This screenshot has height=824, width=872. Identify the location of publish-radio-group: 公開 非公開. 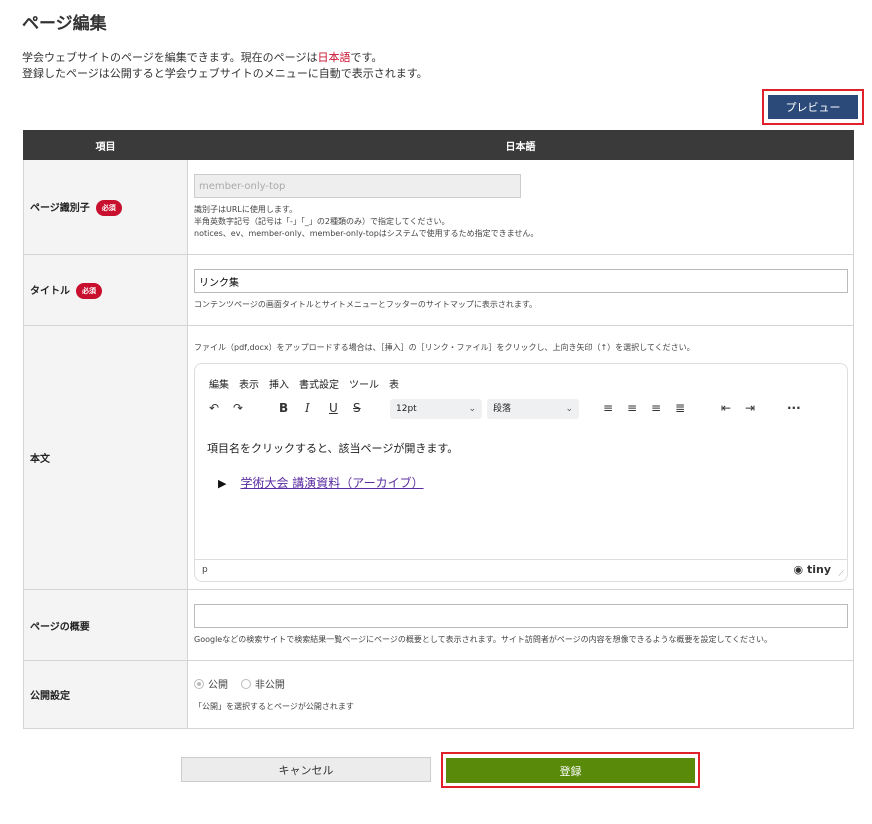
(521, 683).